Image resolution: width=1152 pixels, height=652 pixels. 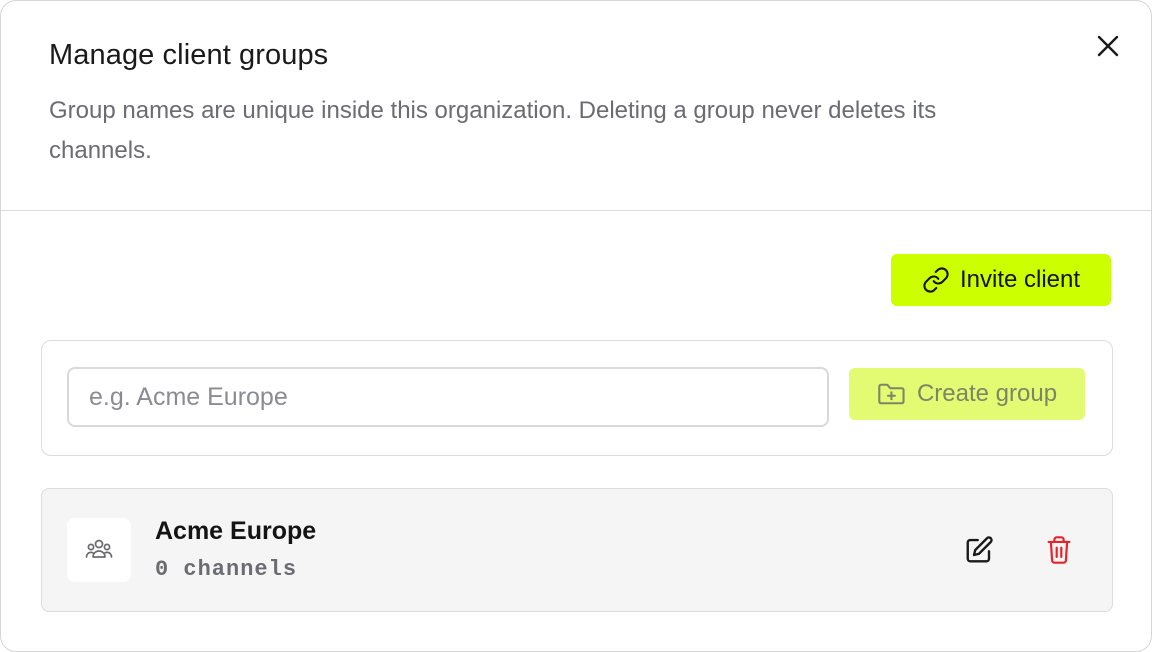 I want to click on invite-client-label: Invite client, so click(x=1020, y=279).